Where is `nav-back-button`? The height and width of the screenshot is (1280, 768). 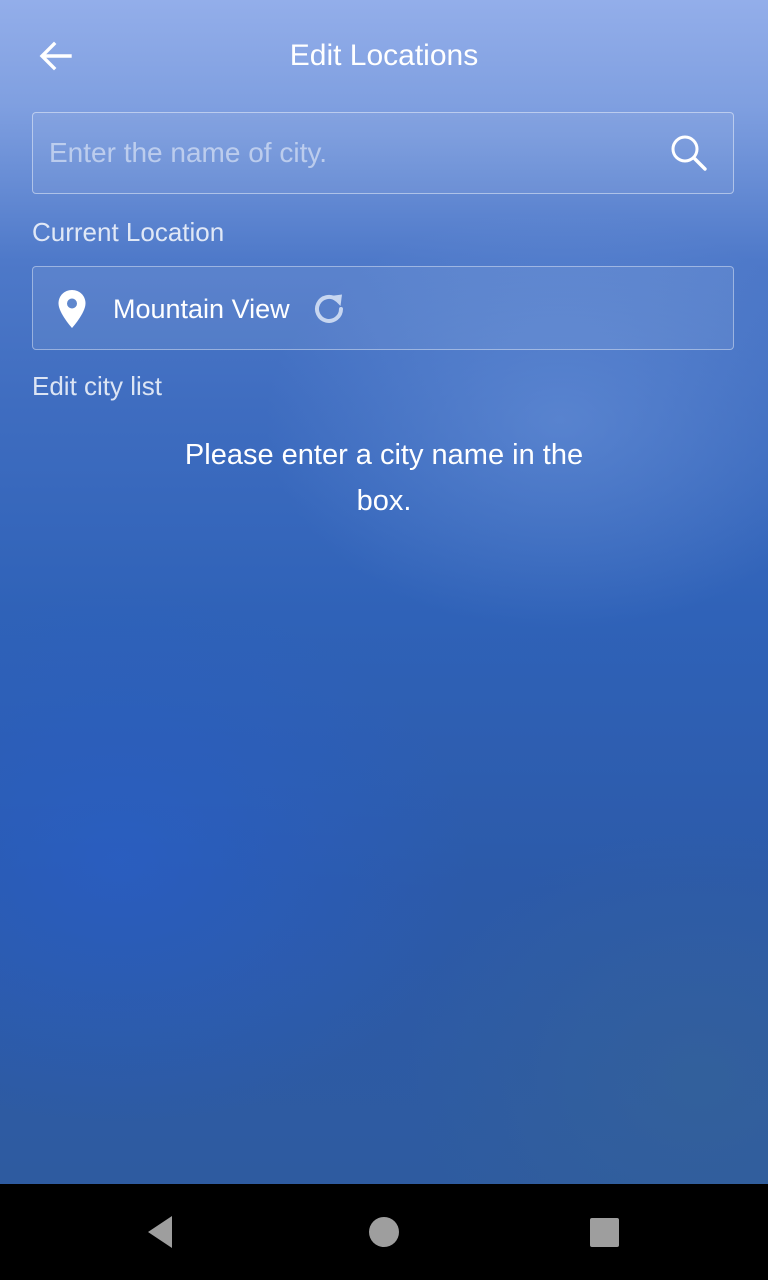
nav-back-button is located at coordinates (162, 1232).